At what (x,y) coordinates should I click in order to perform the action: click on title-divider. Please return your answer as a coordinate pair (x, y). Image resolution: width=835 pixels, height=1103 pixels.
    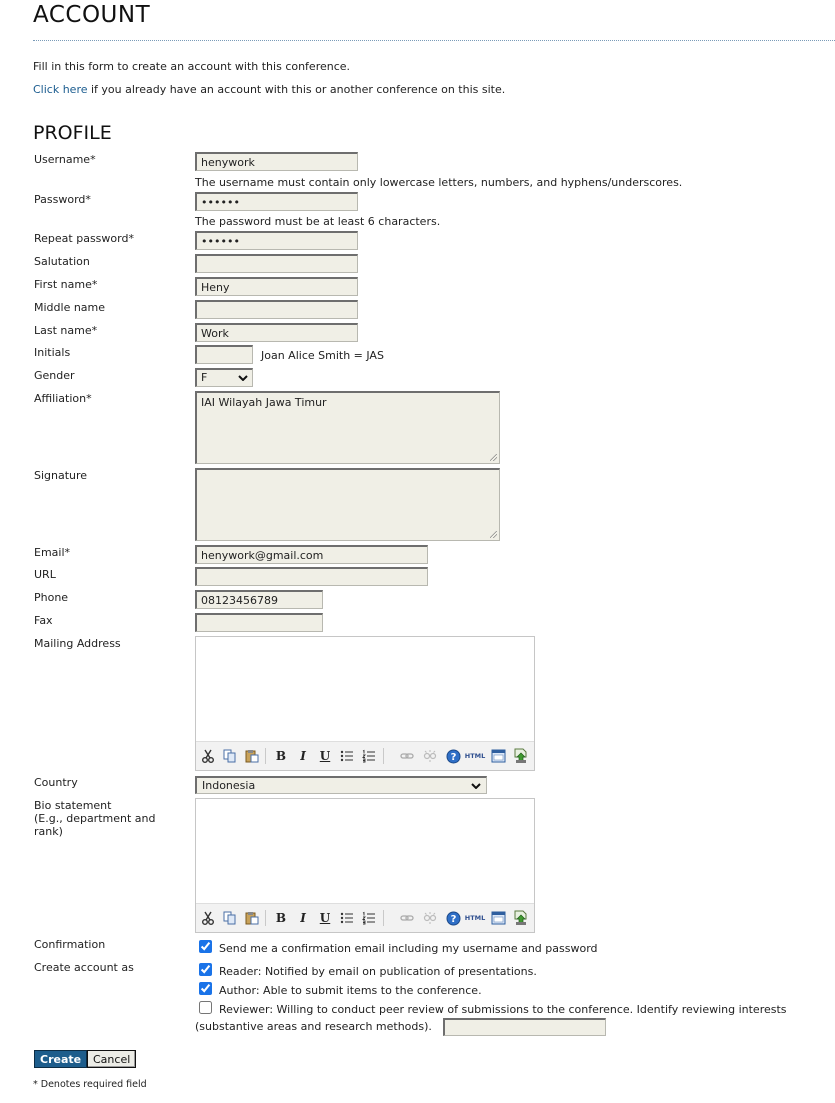
    Looking at the image, I should click on (434, 40).